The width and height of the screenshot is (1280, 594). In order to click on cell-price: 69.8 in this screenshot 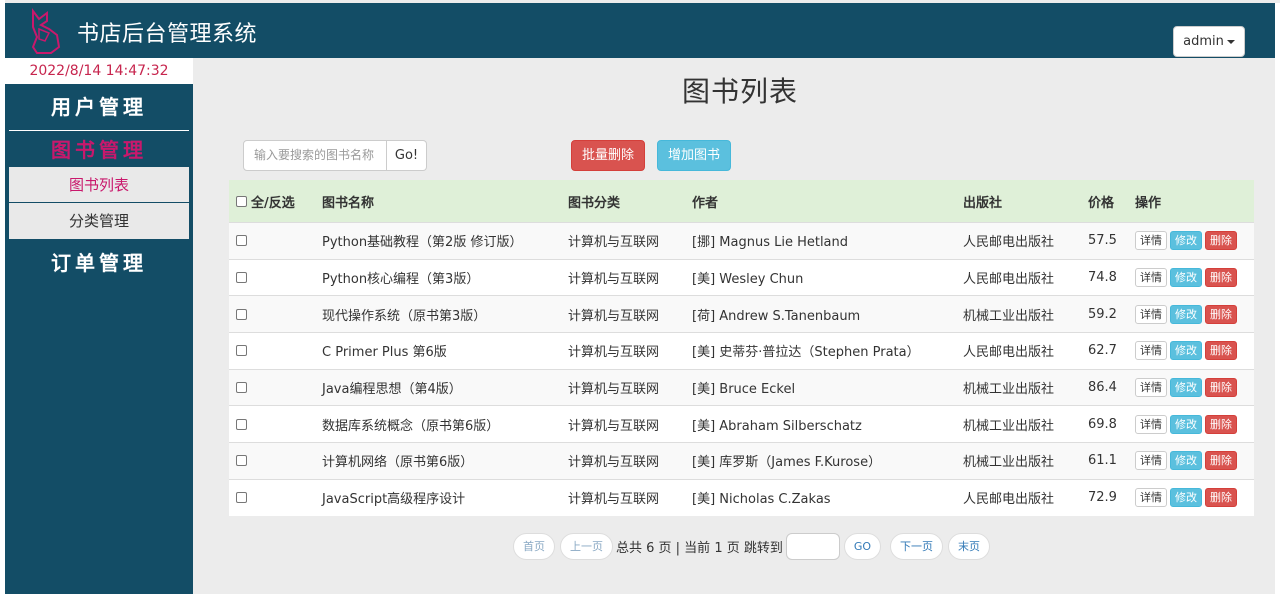, I will do `click(1102, 424)`.